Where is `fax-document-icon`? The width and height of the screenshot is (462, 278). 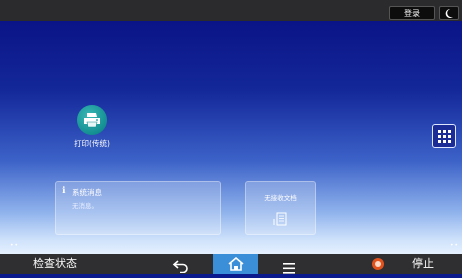
fax-document-icon is located at coordinates (280, 219).